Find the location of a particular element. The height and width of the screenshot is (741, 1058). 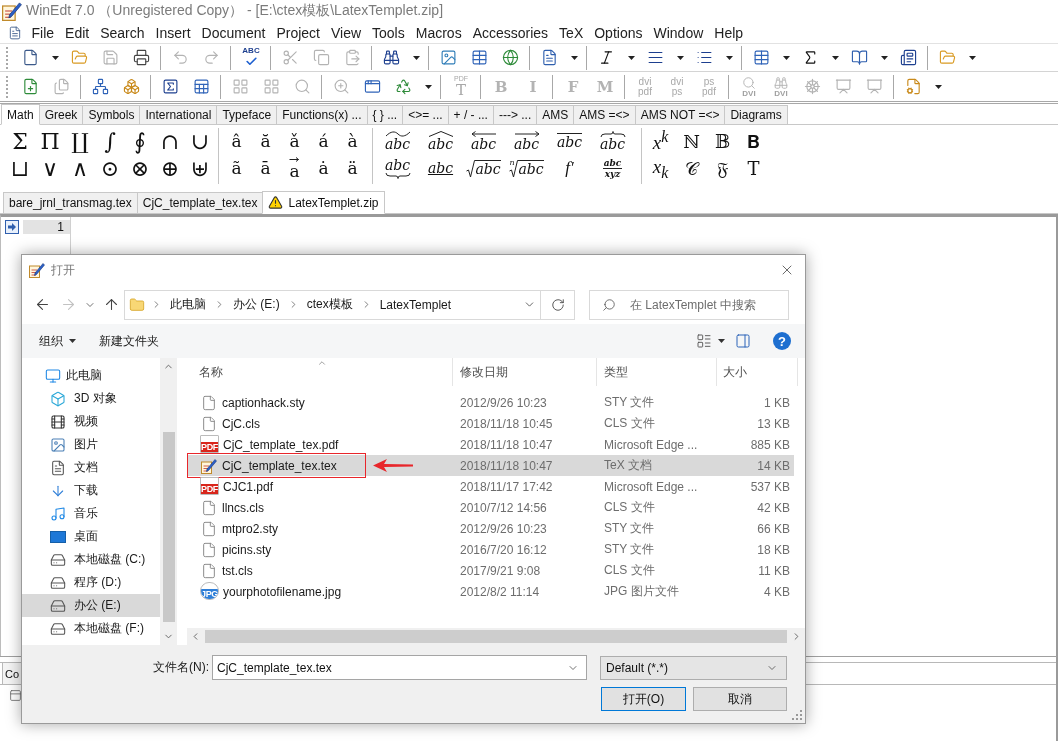

breadcrumb: LatexTemplet is located at coordinates (415, 304).